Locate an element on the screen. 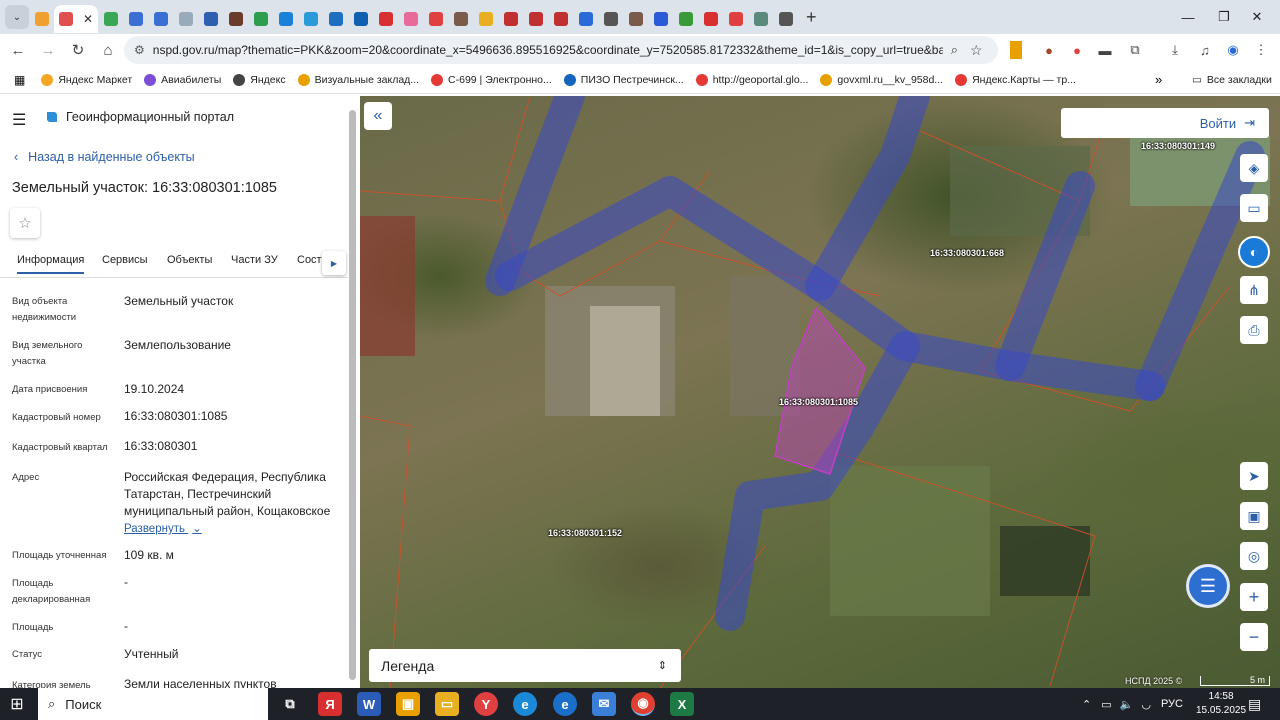 This screenshot has height=720, width=1280. back-to-results-link: ‹ Назад в найденные объекты is located at coordinates (104, 157).